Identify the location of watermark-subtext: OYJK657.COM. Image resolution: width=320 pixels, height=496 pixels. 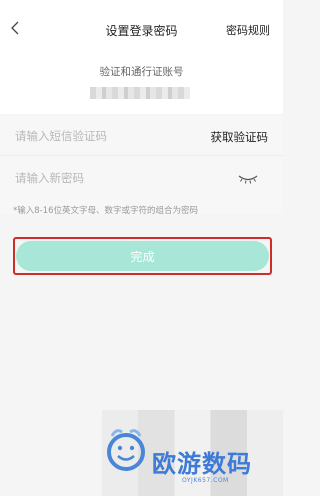
(205, 480).